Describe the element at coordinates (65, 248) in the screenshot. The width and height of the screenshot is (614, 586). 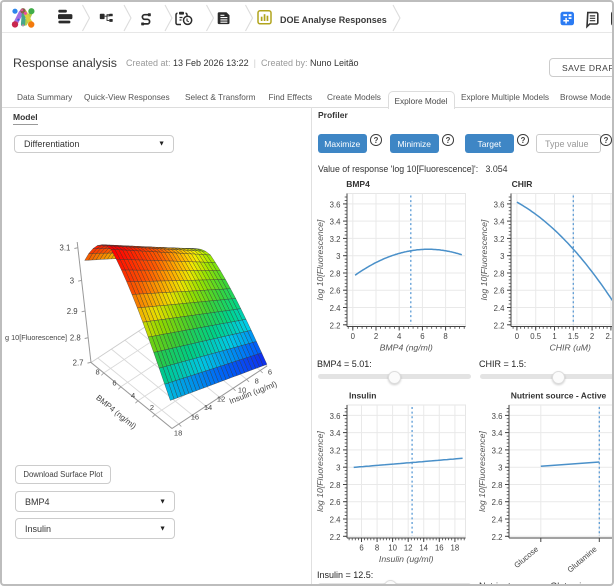
I see `svg-text: 3.1` at that location.